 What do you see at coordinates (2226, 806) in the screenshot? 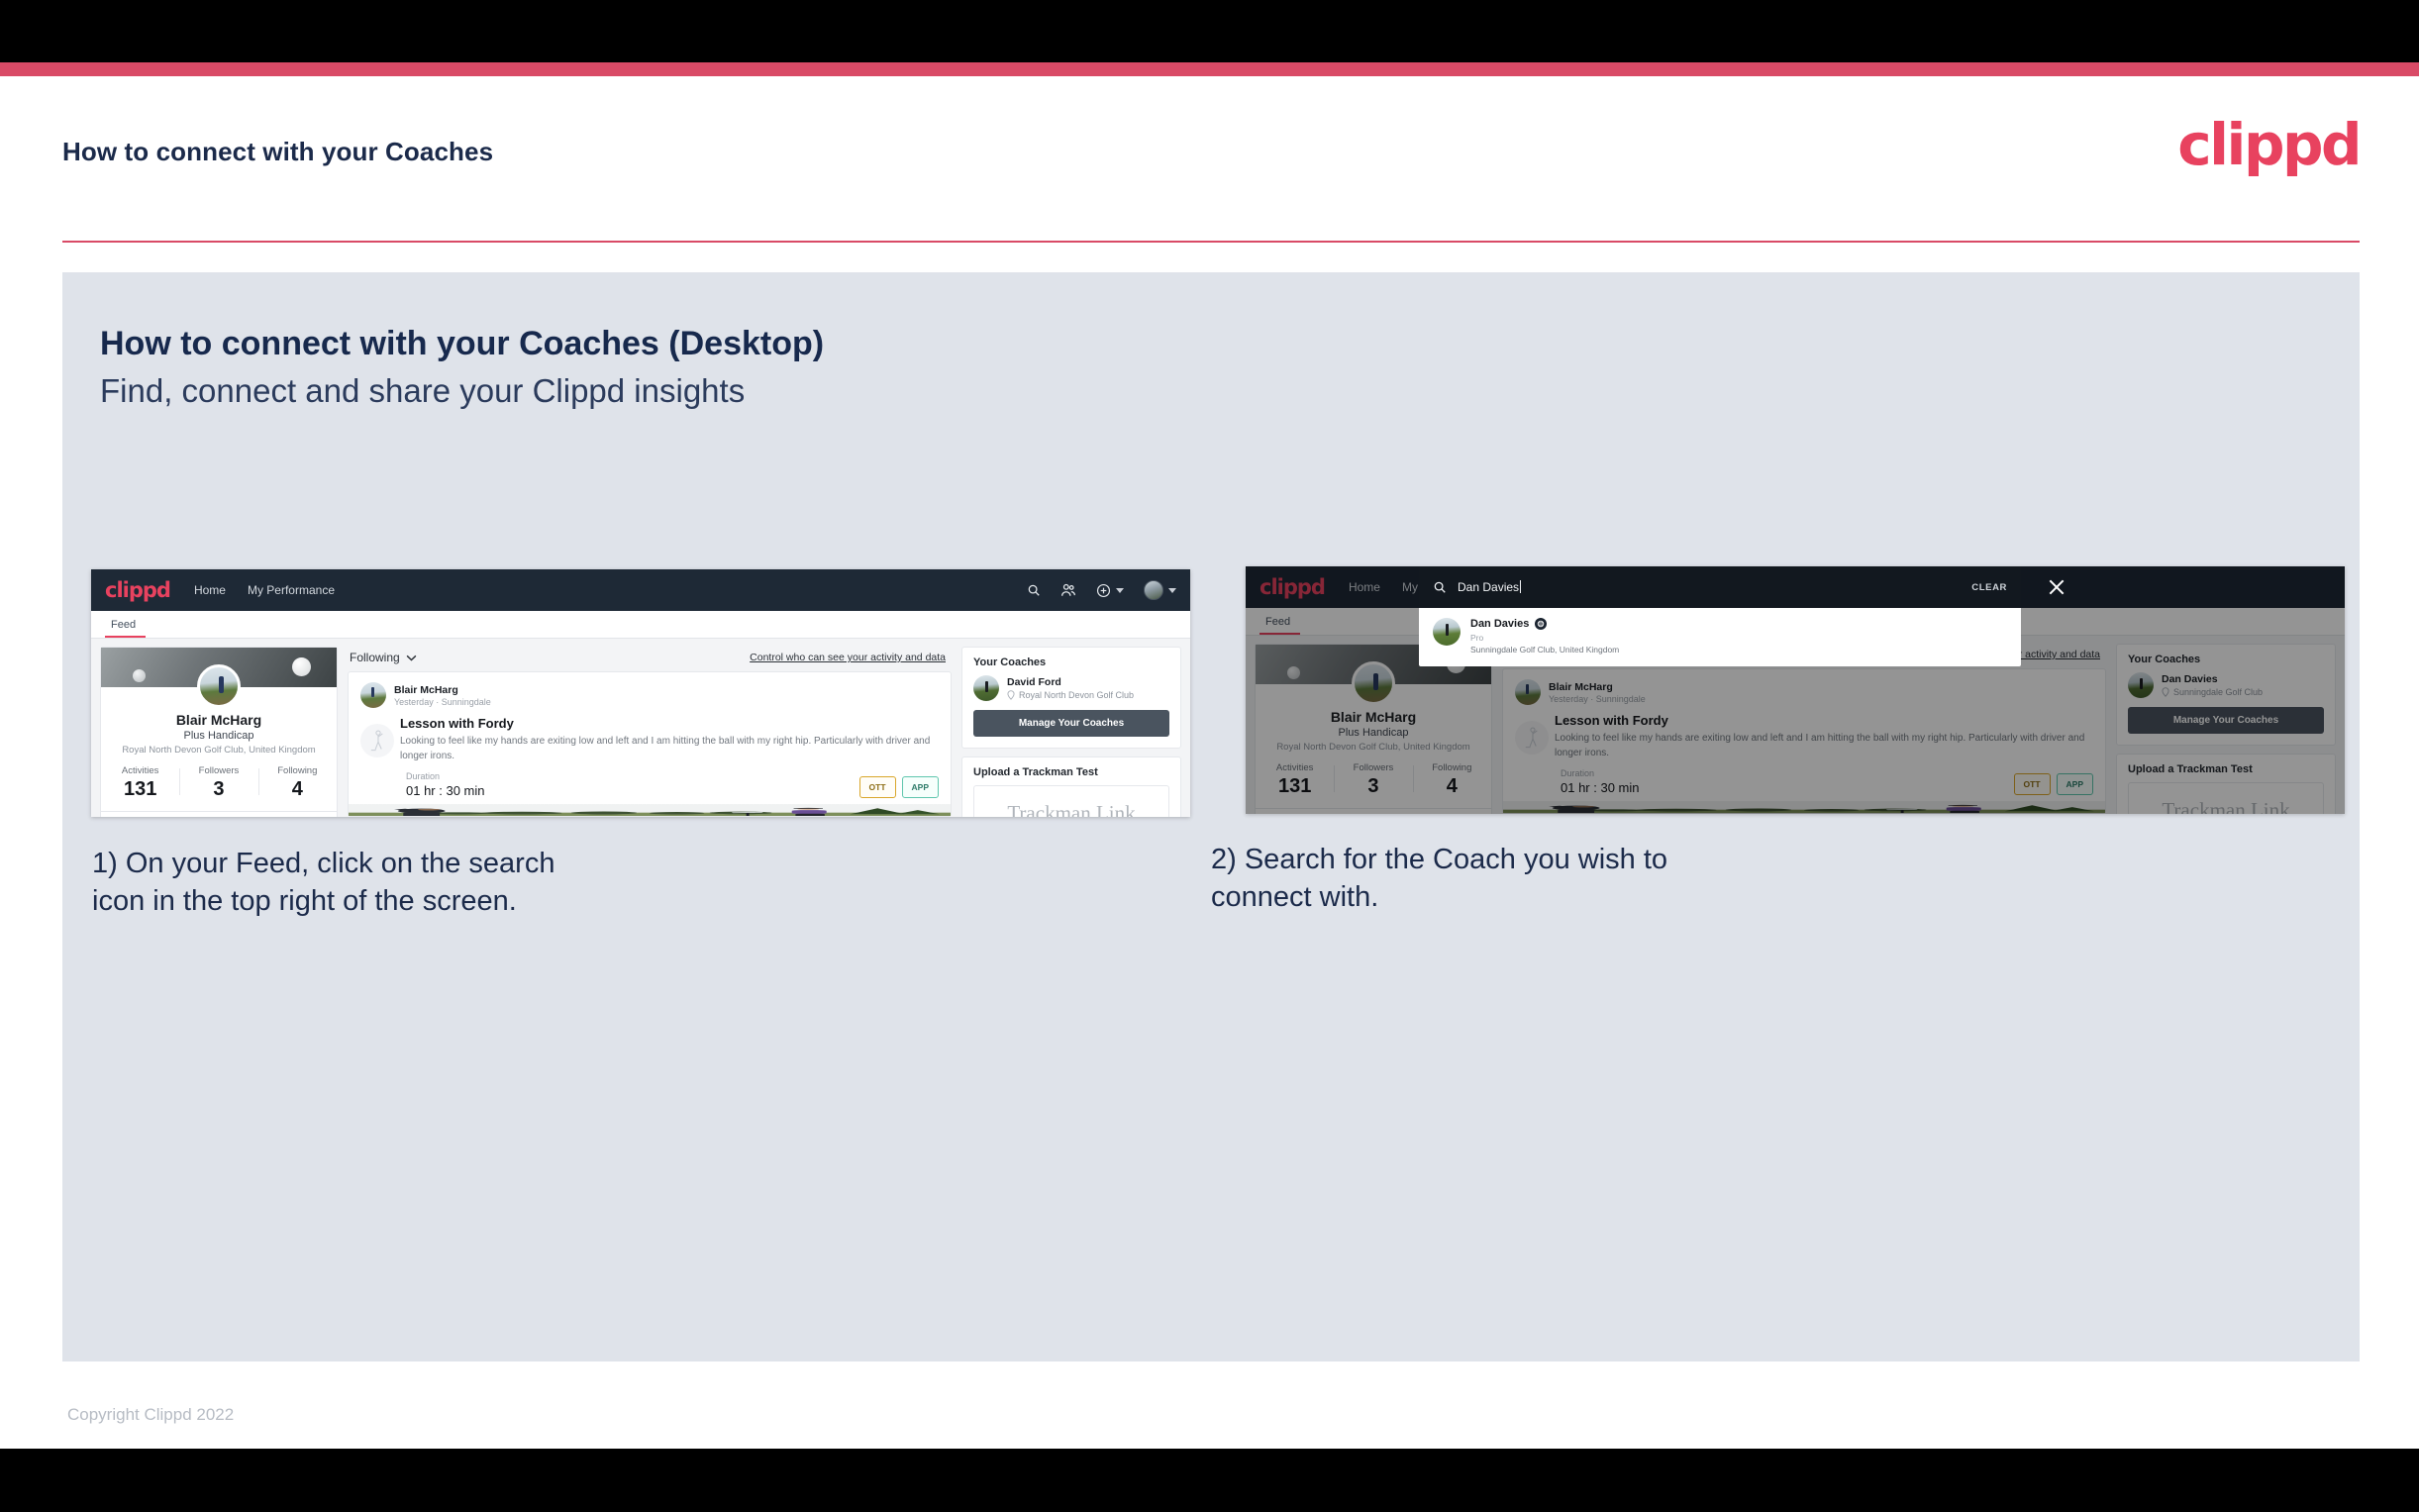
I see `trackman-logo: Trackman Link` at bounding box center [2226, 806].